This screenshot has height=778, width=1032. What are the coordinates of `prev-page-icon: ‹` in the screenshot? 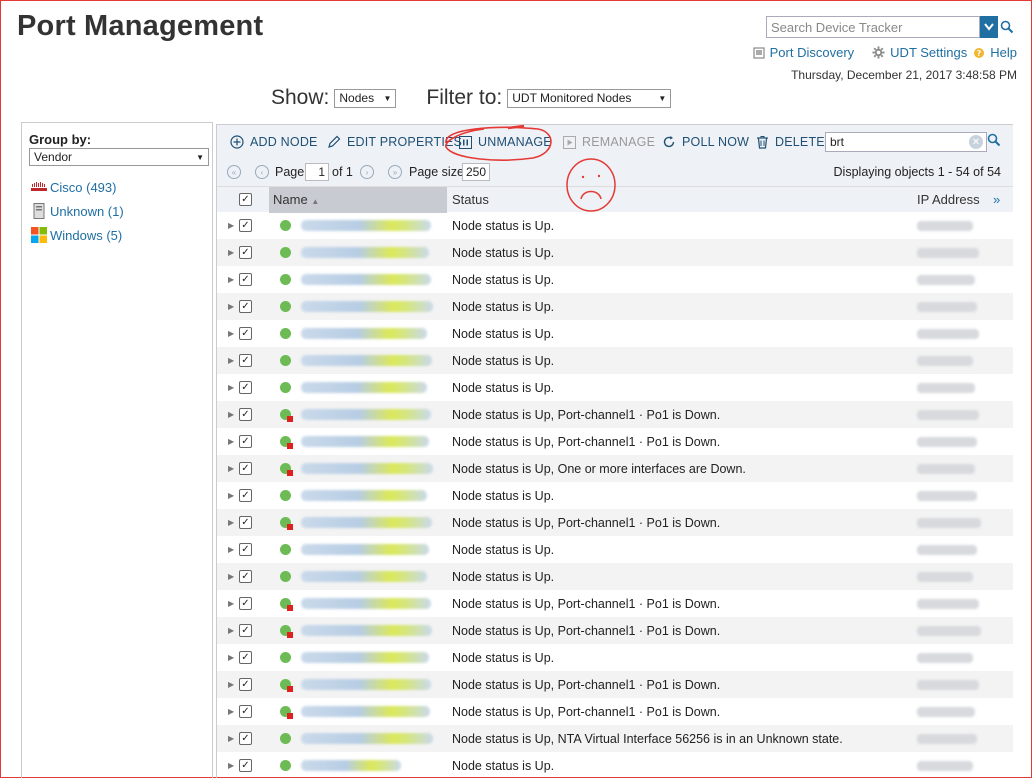 It's located at (262, 172).